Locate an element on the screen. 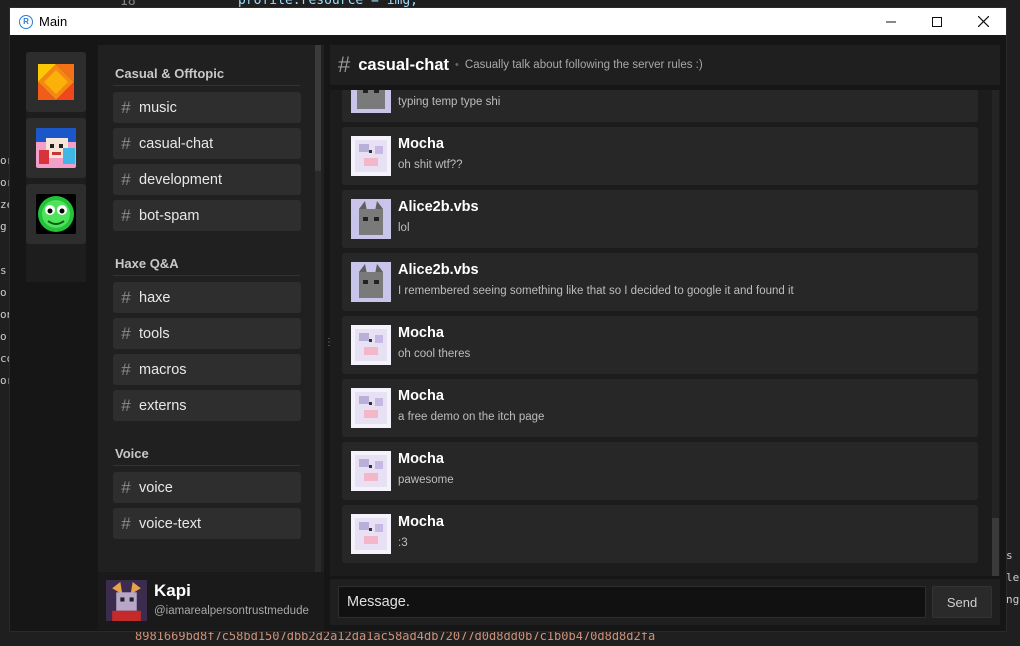  message: Mocha a free demo on the itch page is located at coordinates (660, 408).